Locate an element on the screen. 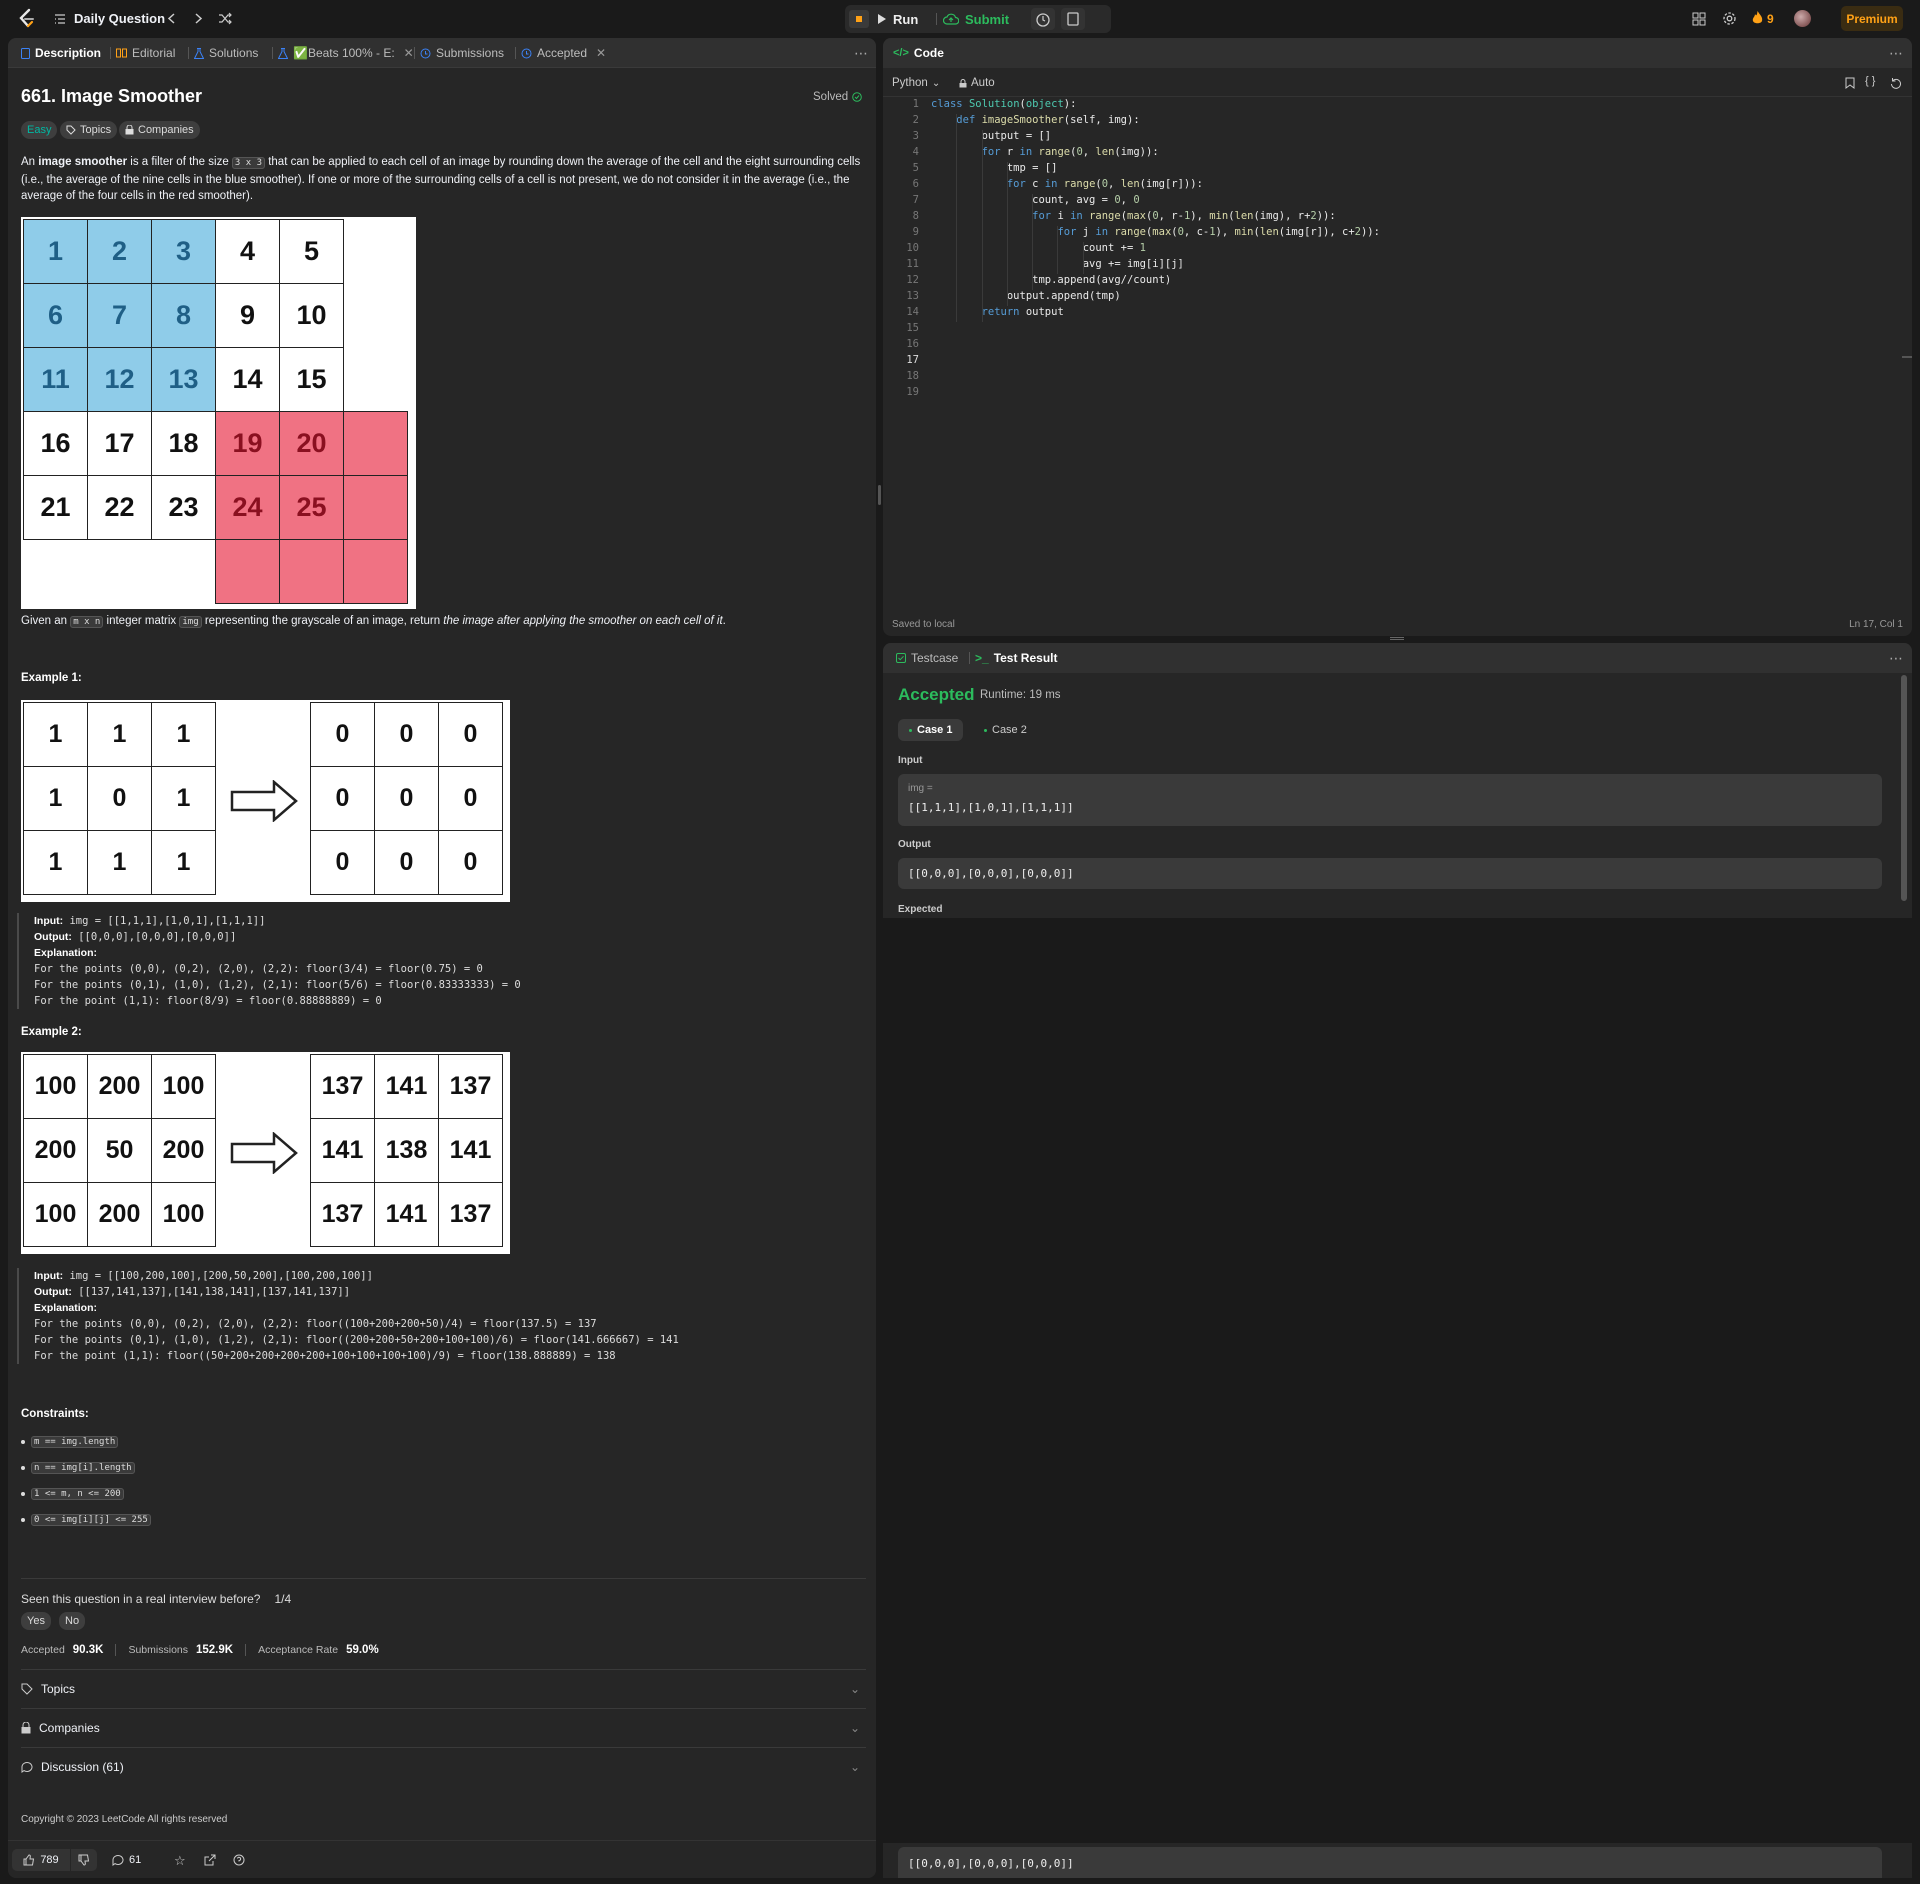 The height and width of the screenshot is (1884, 1920). output-box: [[0,0,0],[0,0,0],[0,0,0]] is located at coordinates (1390, 873).